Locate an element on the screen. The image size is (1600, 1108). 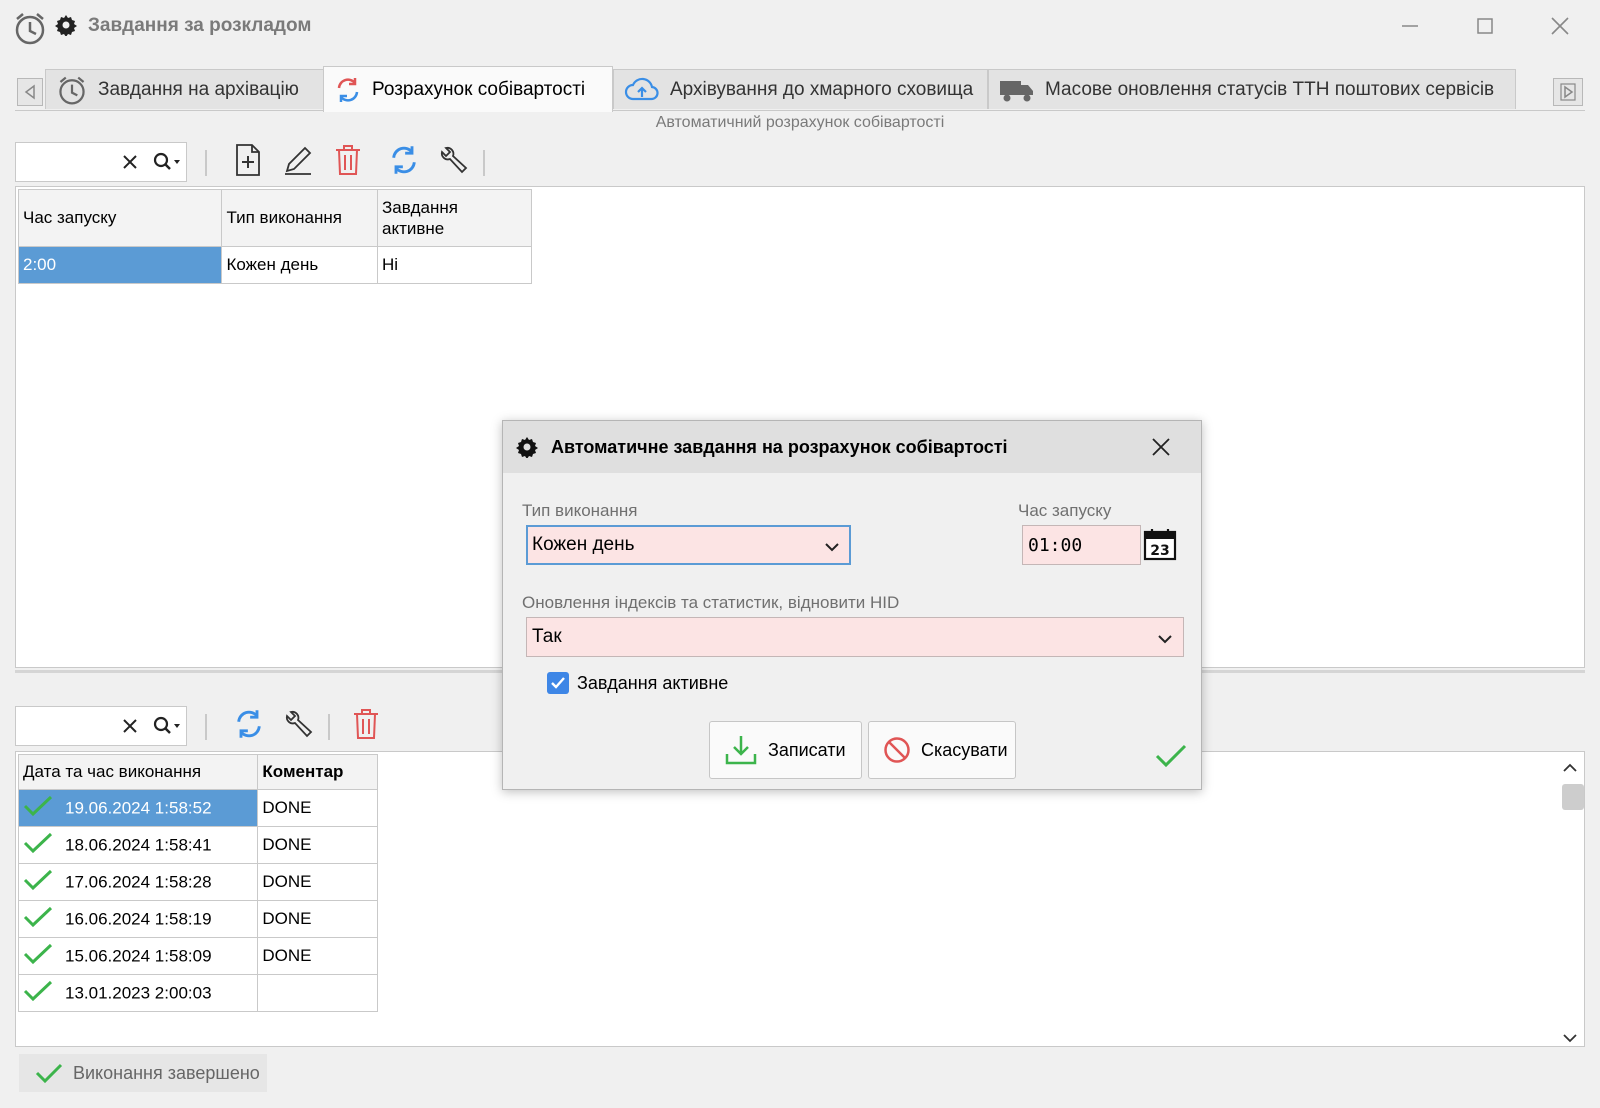
cell-datetime: 13.01.2023 2:00:03 is located at coordinates (138, 993).